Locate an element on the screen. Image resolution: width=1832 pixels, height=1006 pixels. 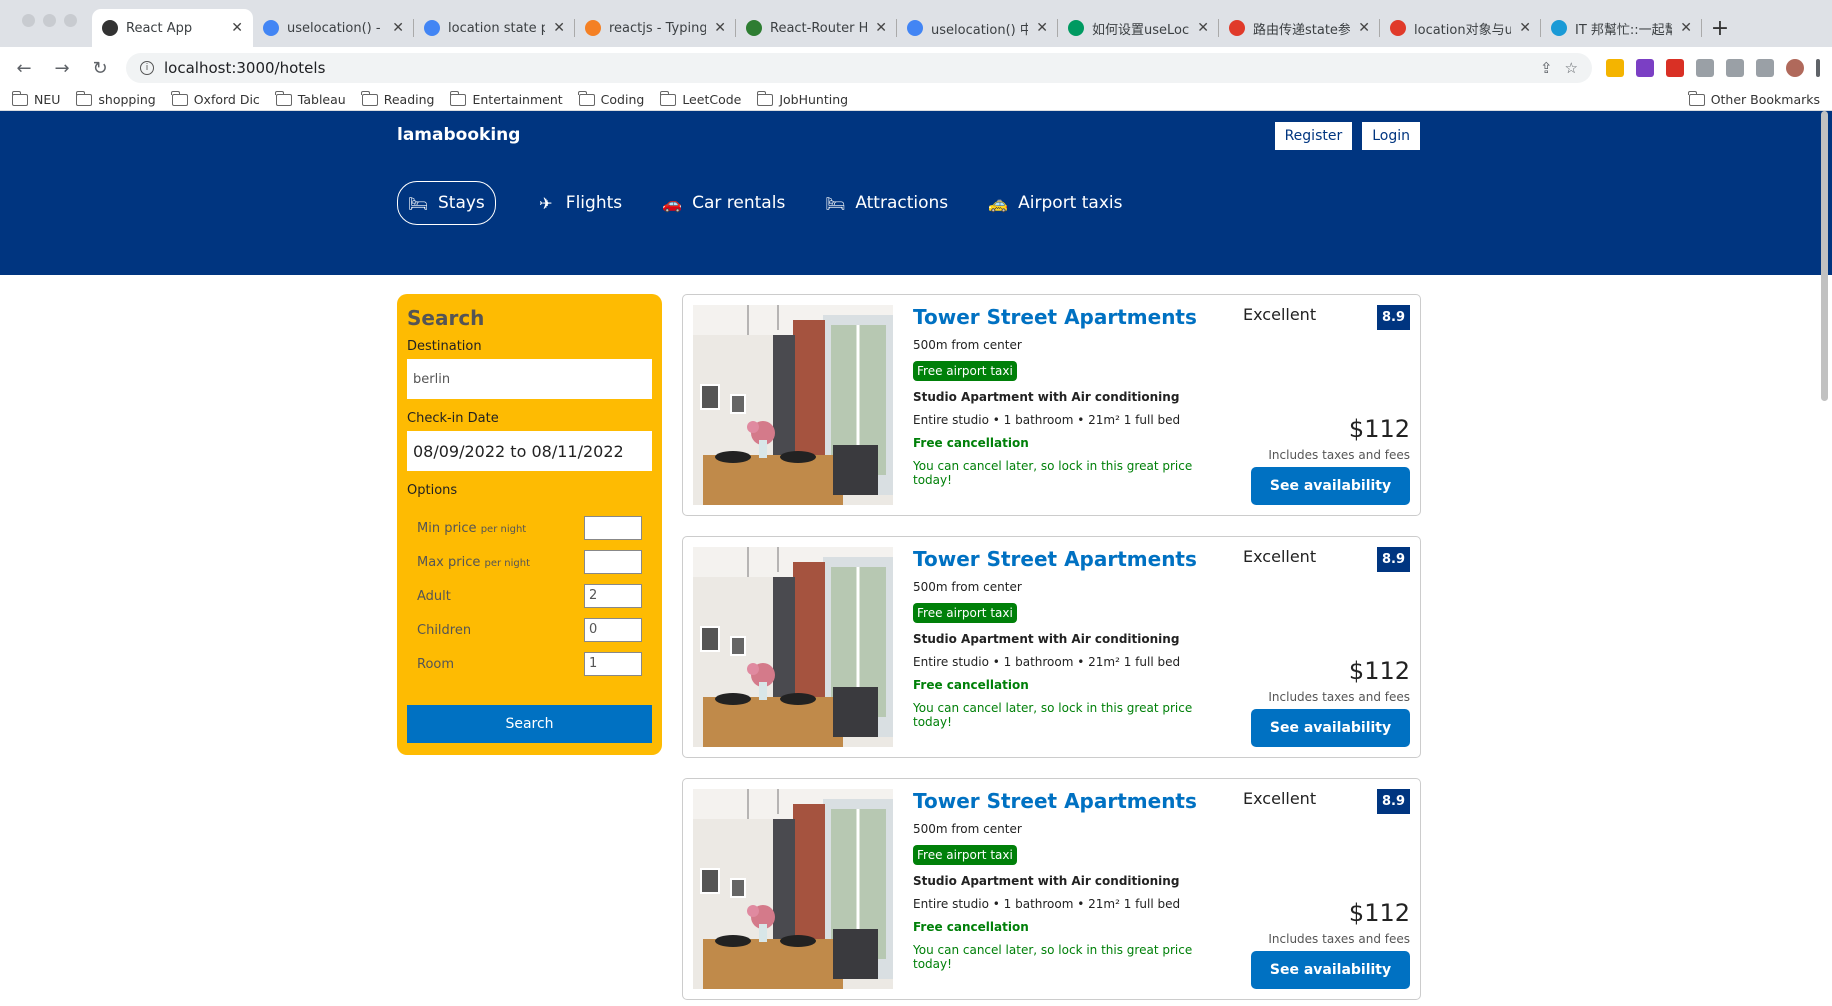
minimize-window-icon is located at coordinates (49, 20).